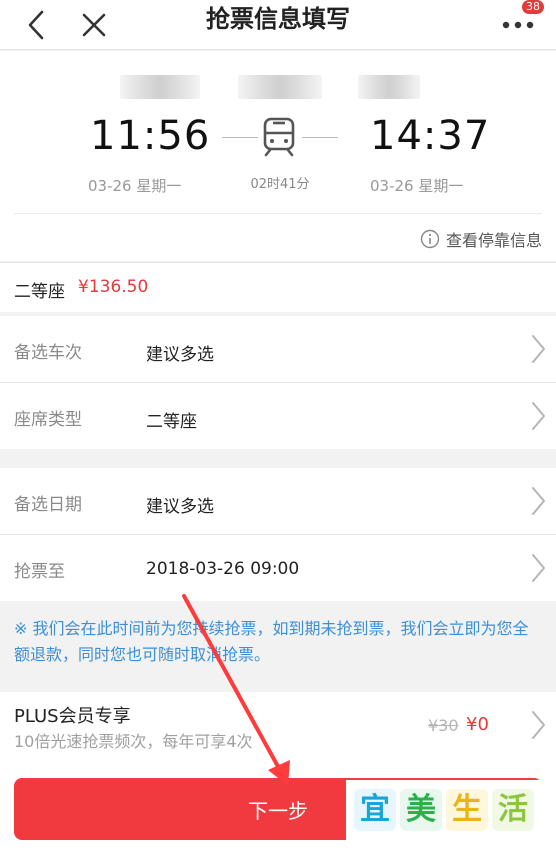  Describe the element at coordinates (48, 353) in the screenshot. I see `row-label: 备选车次` at that location.